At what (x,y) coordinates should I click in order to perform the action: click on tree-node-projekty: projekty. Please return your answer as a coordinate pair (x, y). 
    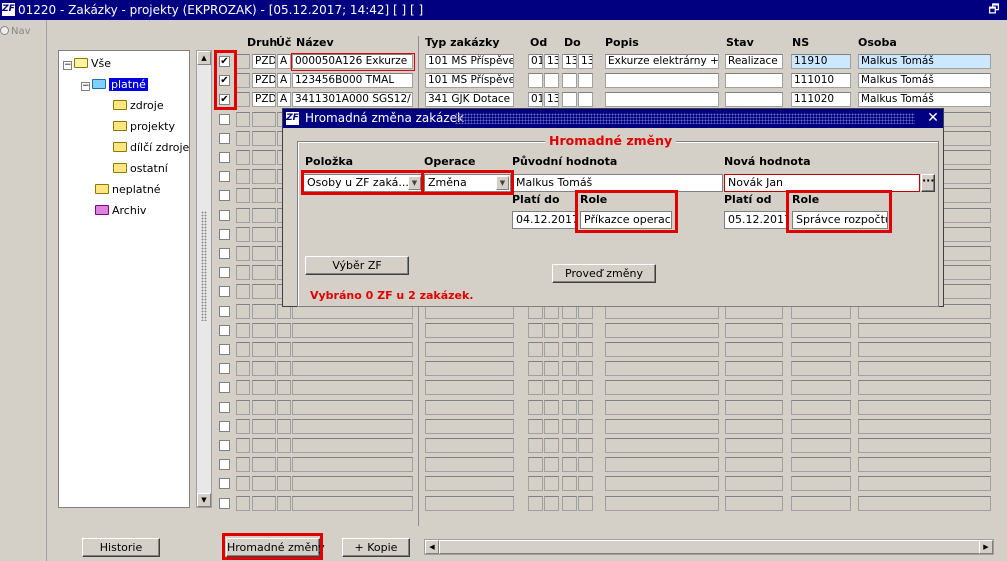
    Looking at the image, I should click on (144, 127).